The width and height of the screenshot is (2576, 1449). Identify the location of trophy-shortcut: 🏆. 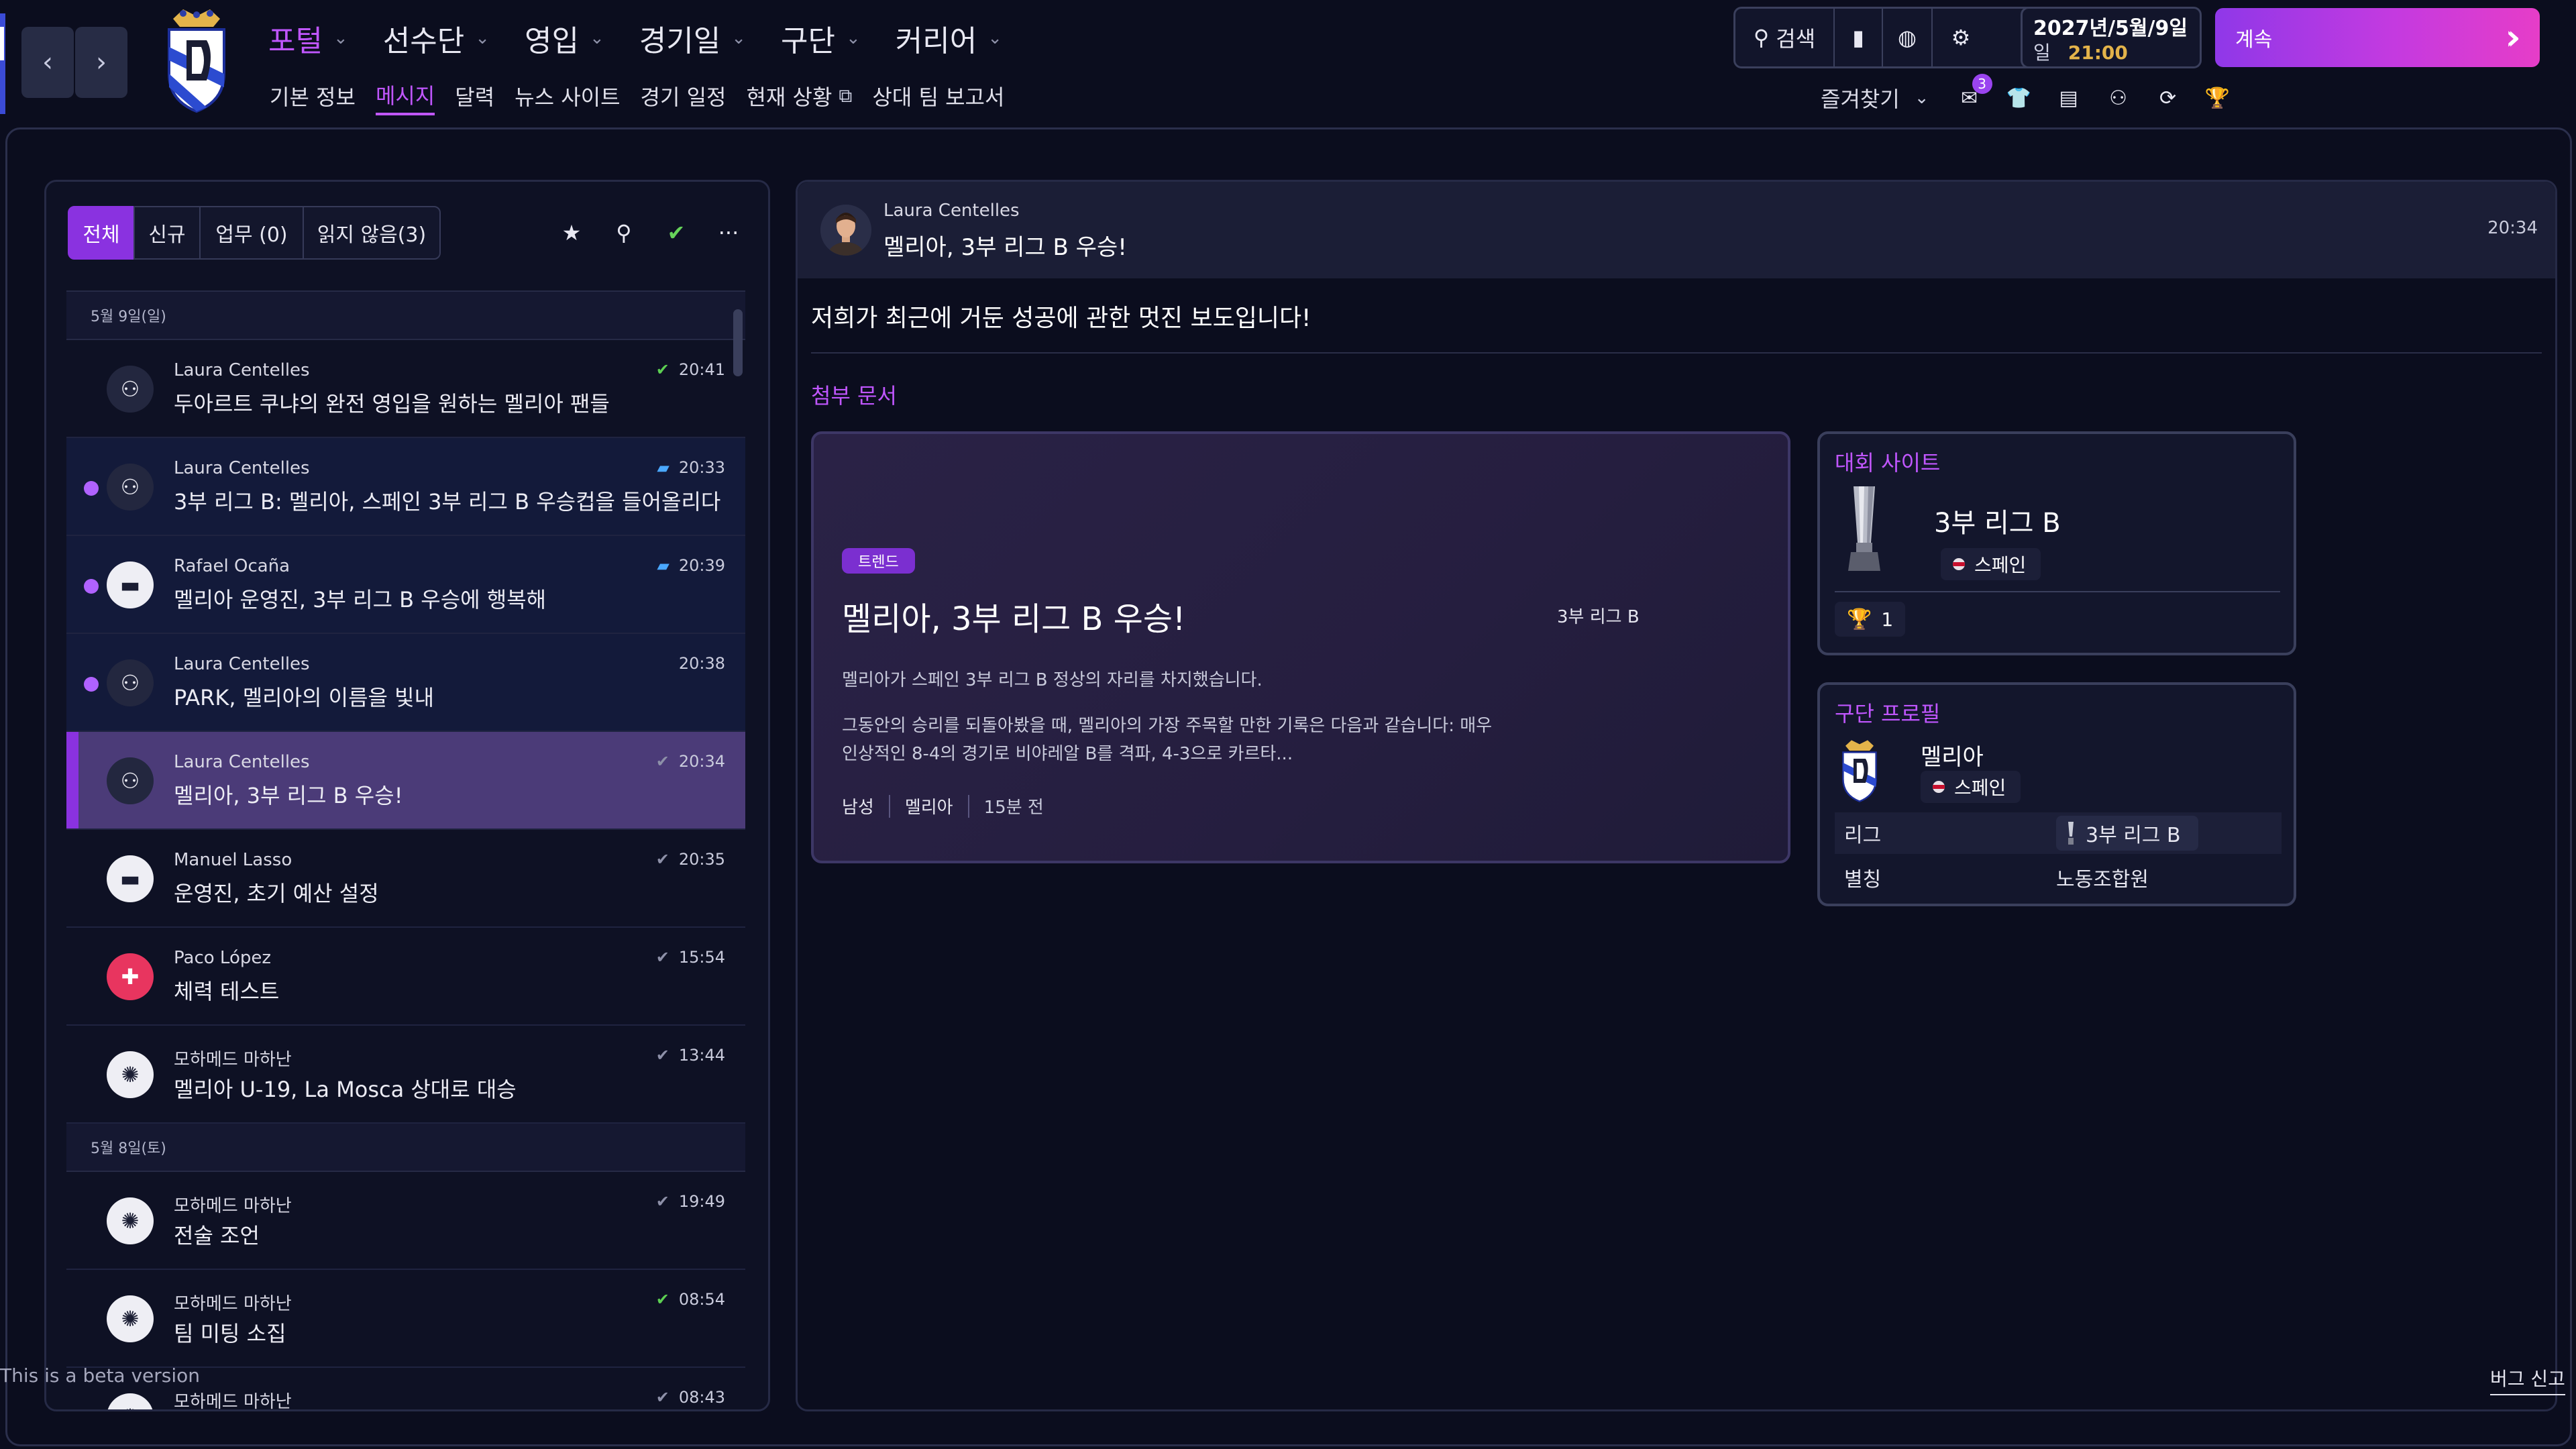
(2217, 98).